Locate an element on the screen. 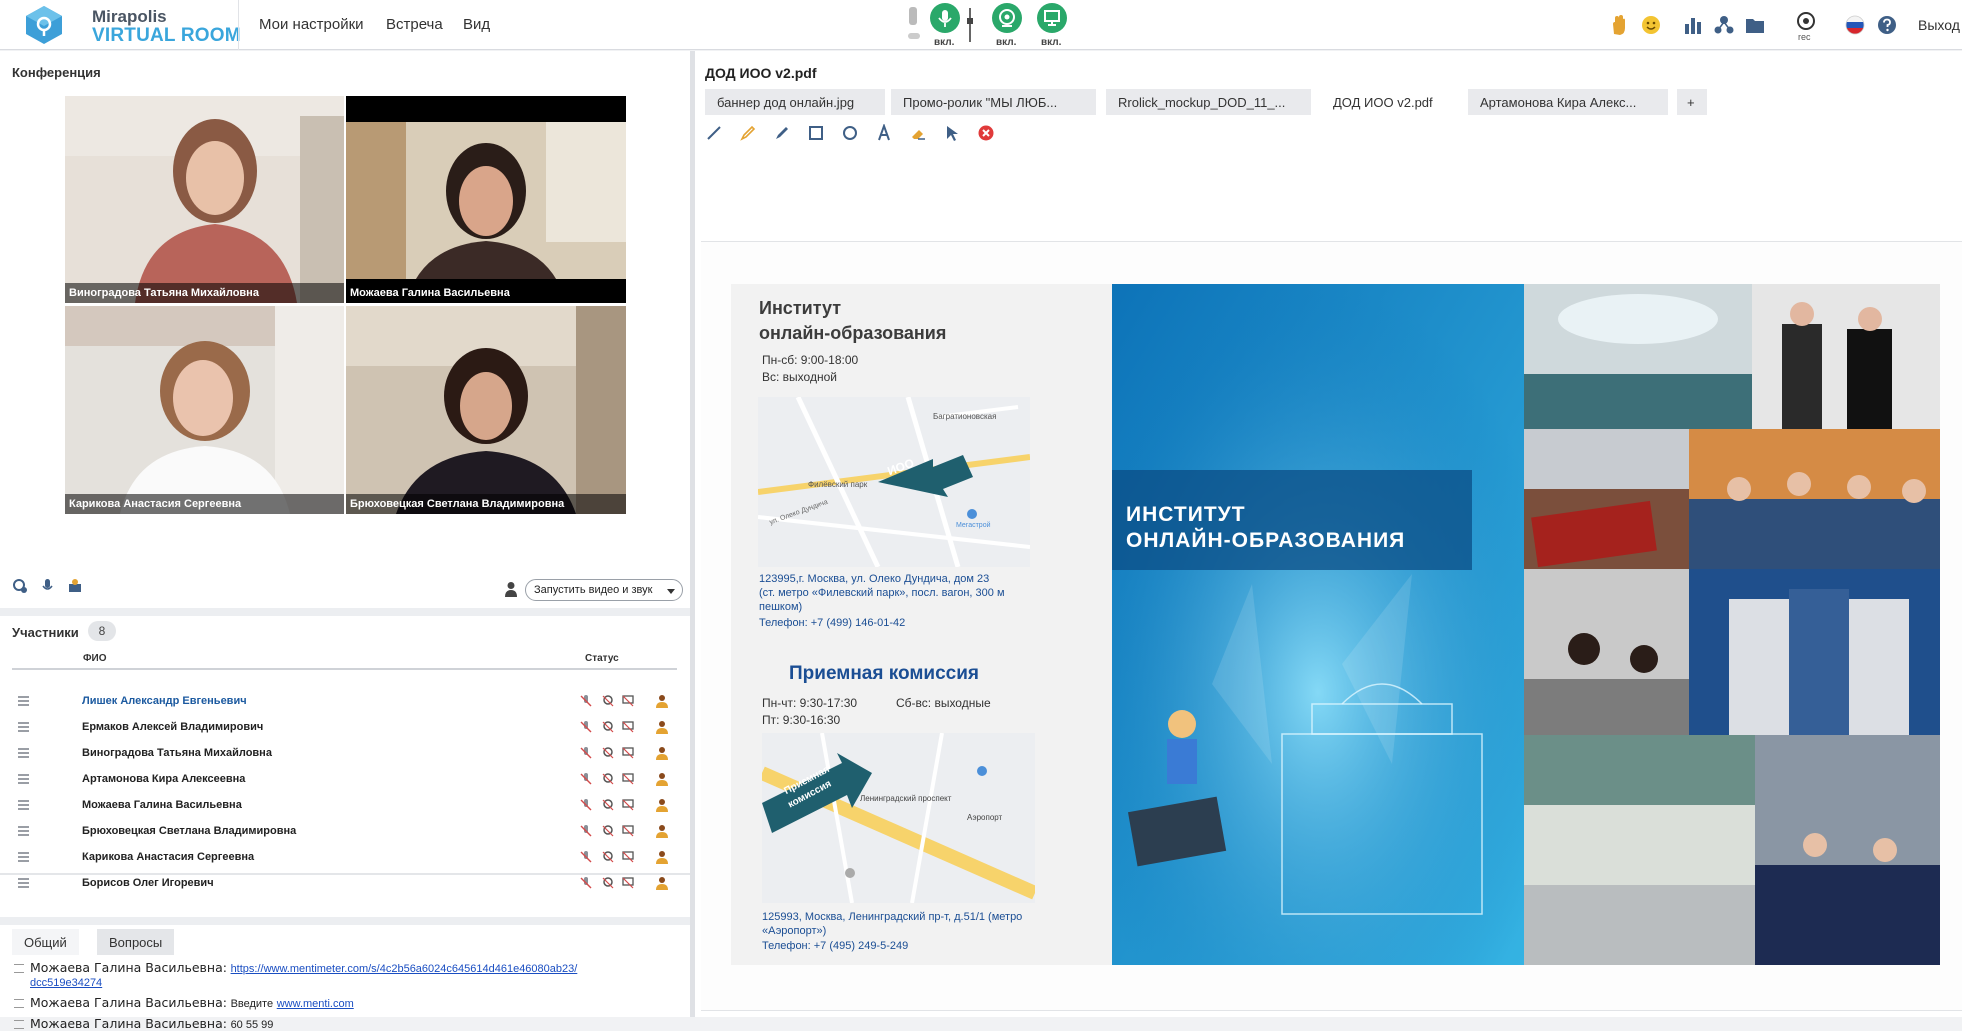  video-tile: Можаева Галина Васильевна is located at coordinates (486, 199).